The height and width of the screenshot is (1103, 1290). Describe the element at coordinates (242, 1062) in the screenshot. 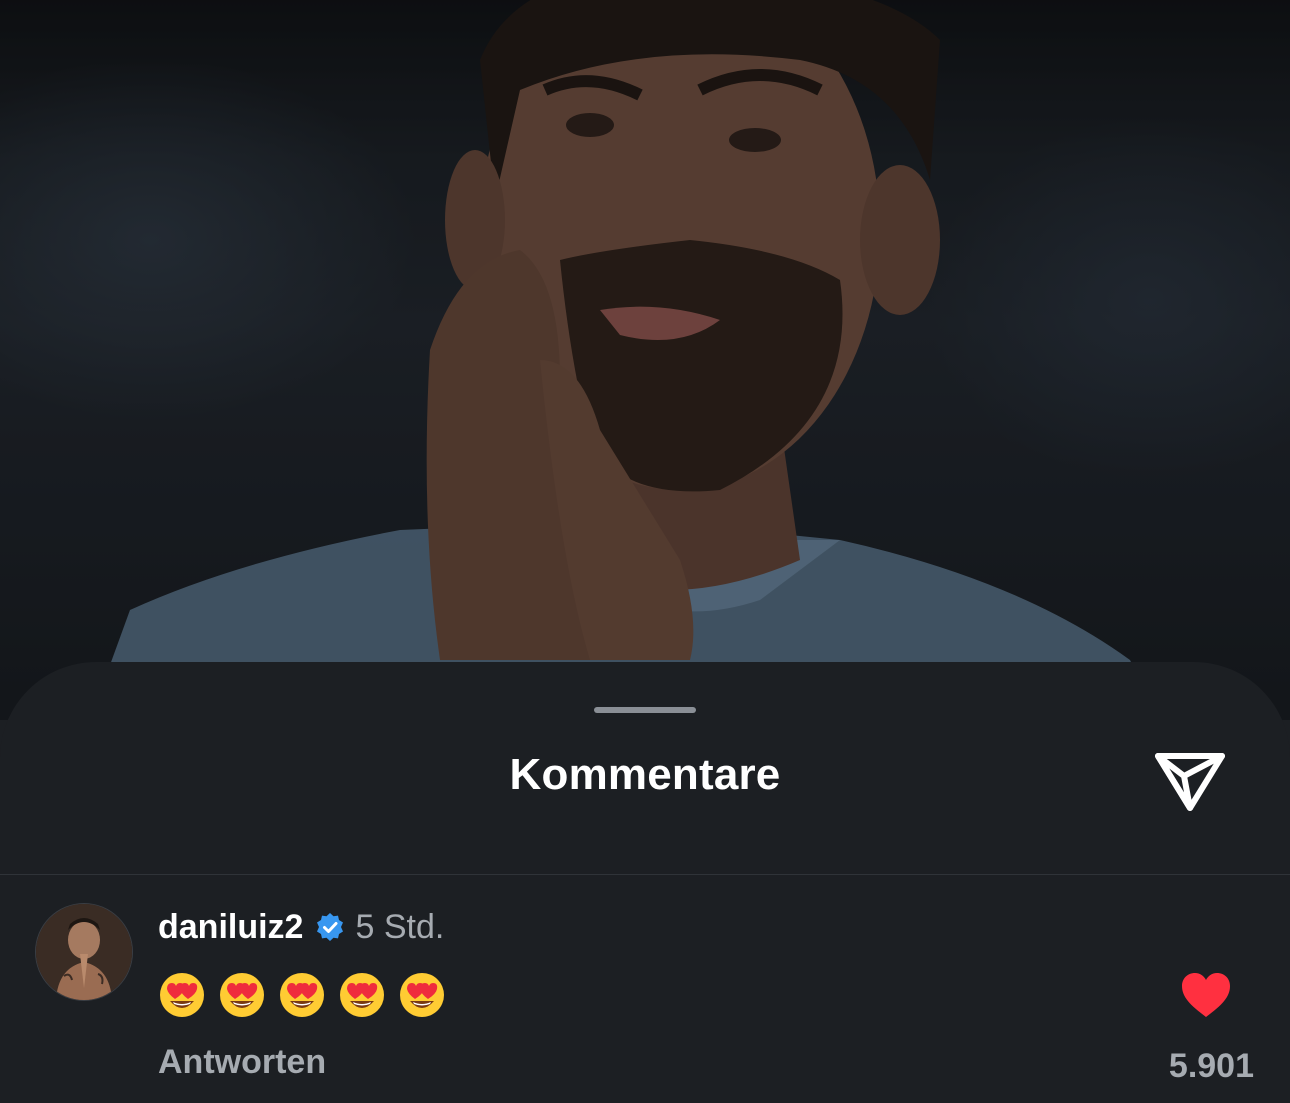

I see `reply-button: Antworten` at that location.